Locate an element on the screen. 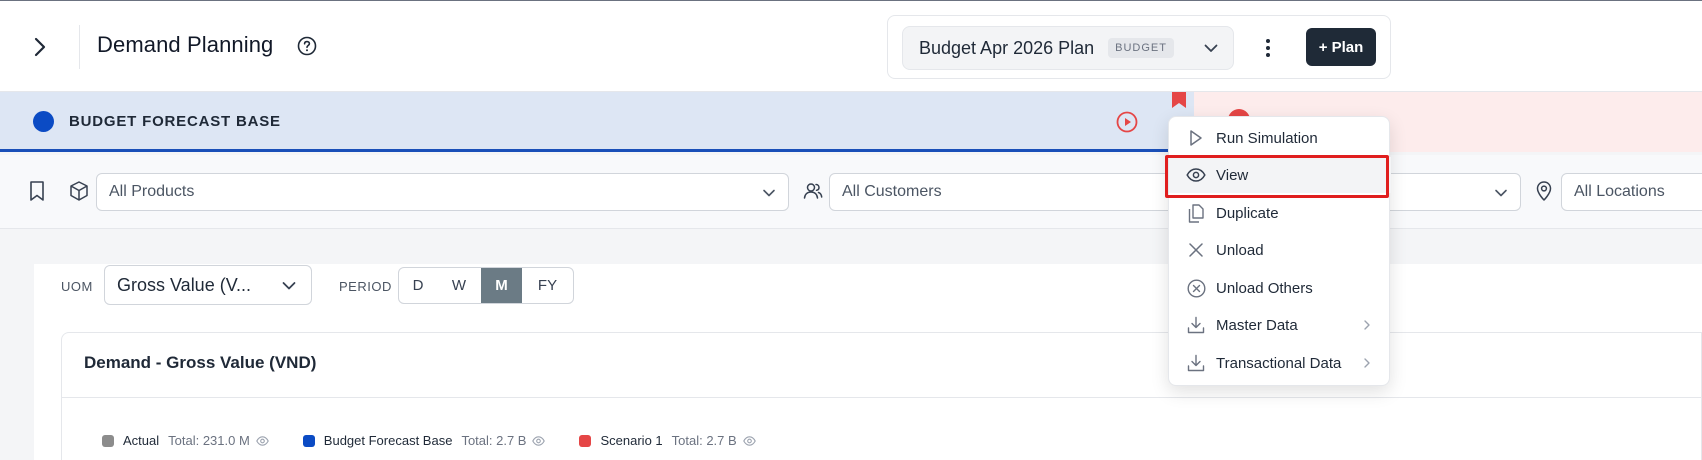 This screenshot has height=460, width=1702. plan-select: Budget Apr 2026 Plan BUDGET is located at coordinates (1068, 48).